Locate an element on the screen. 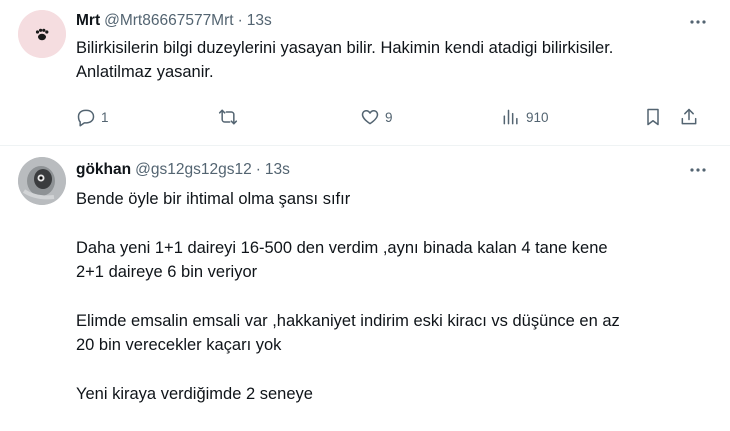  avatar-photo is located at coordinates (42, 181).